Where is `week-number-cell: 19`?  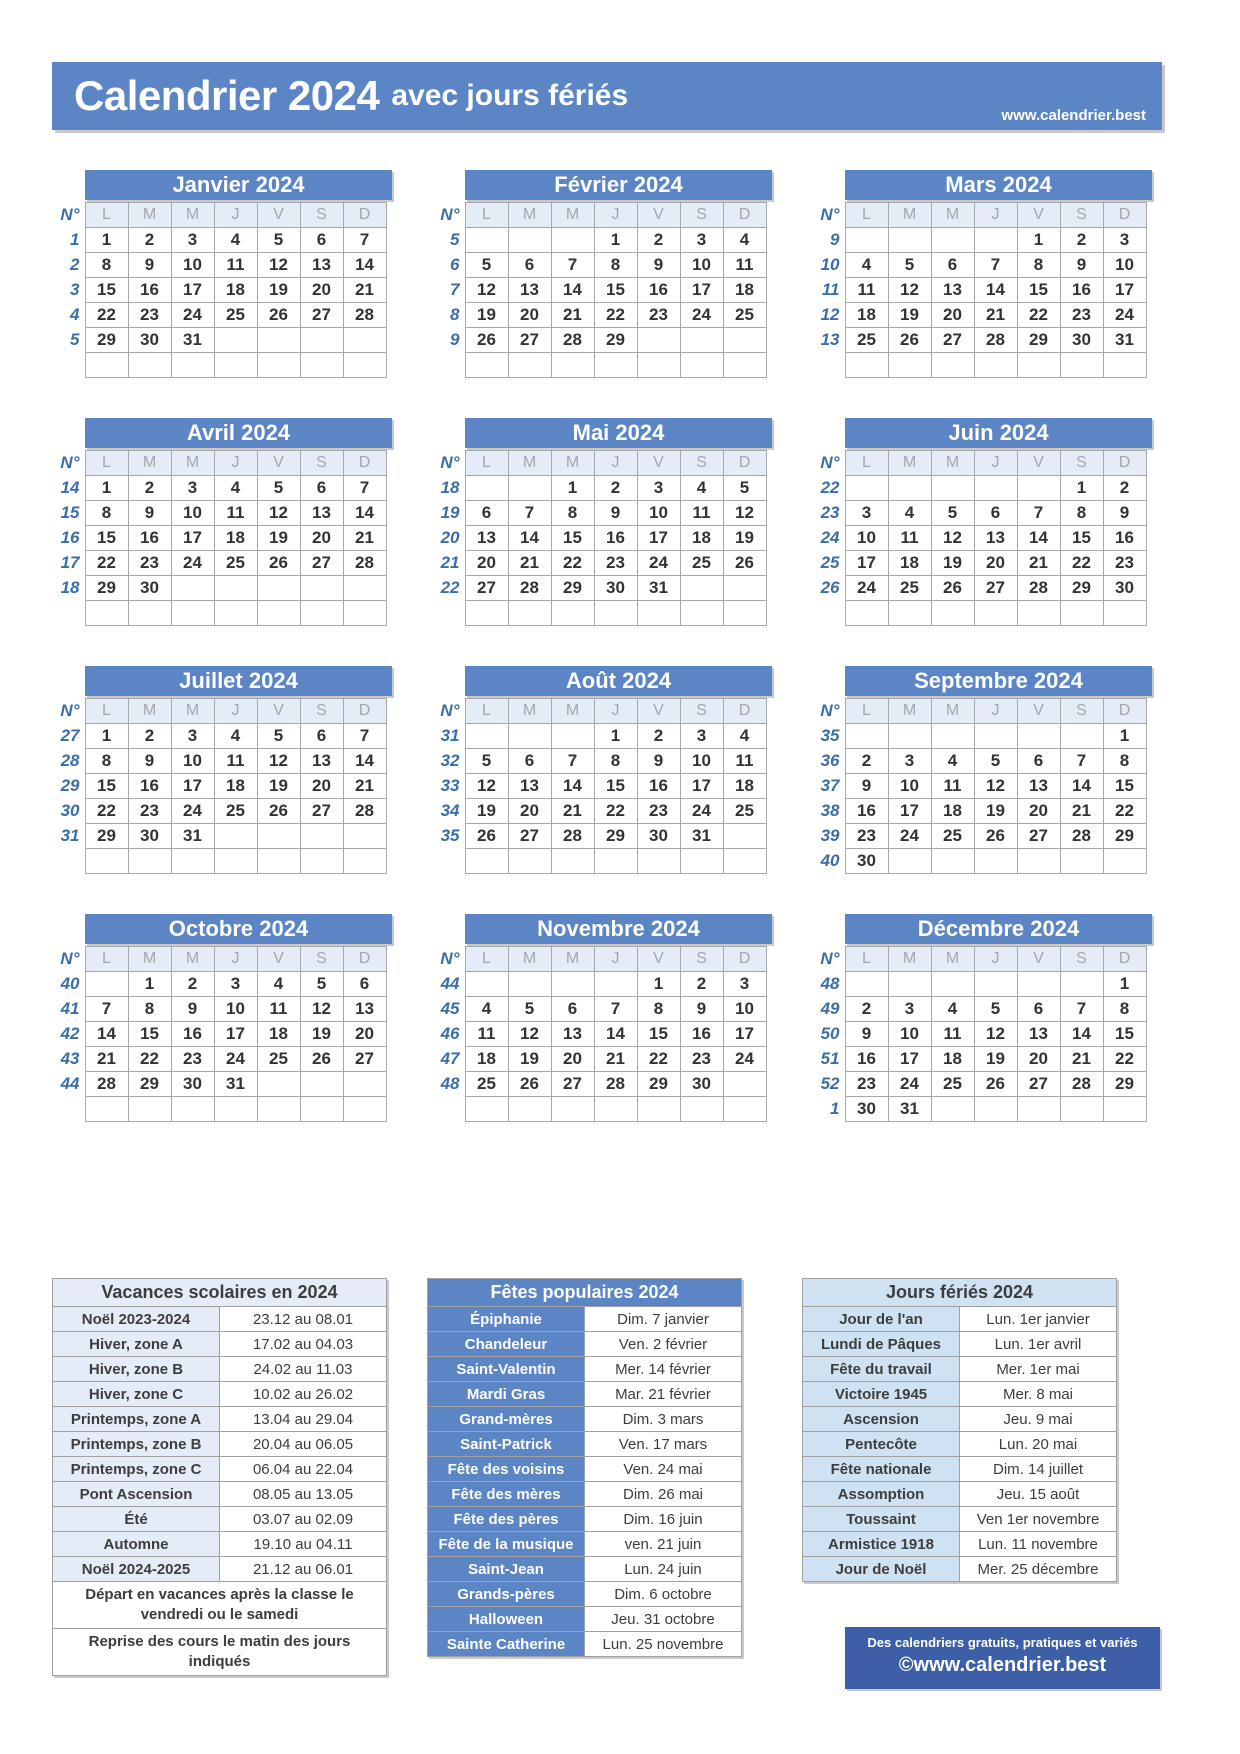
week-number-cell: 19 is located at coordinates (450, 512).